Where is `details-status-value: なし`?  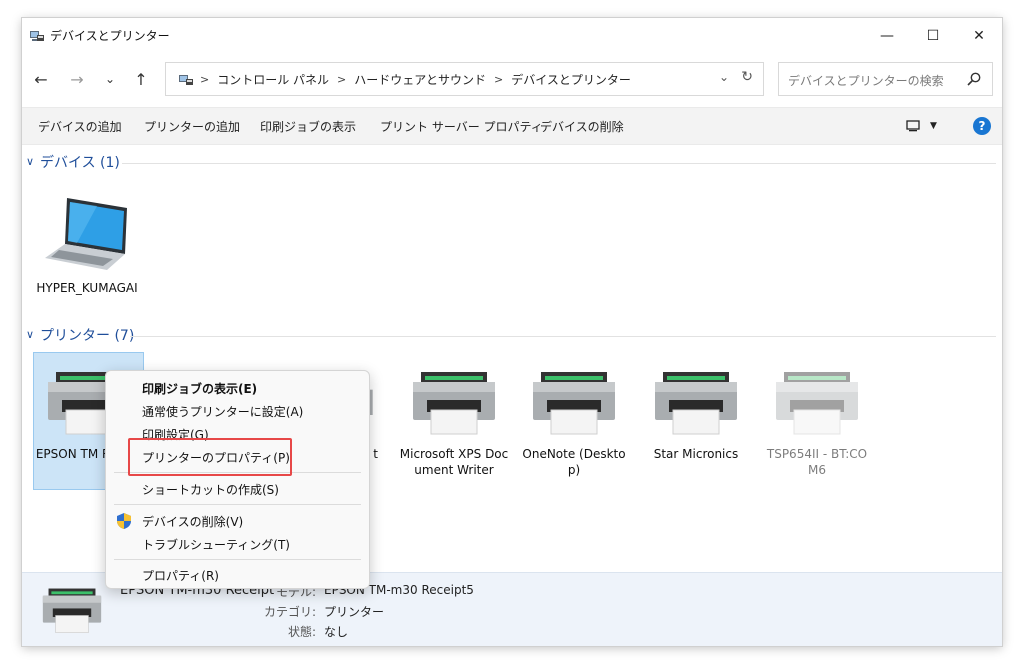
details-status-value: なし is located at coordinates (336, 632).